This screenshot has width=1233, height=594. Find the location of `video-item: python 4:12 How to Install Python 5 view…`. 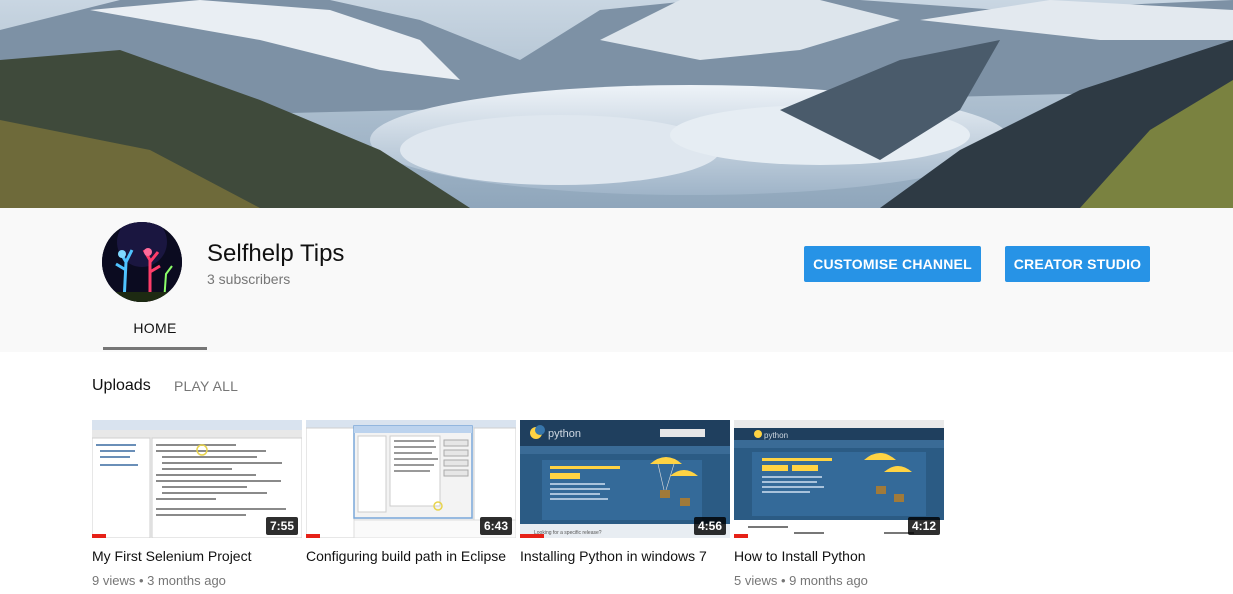

video-item: python 4:12 How to Install Python 5 view… is located at coordinates (839, 504).